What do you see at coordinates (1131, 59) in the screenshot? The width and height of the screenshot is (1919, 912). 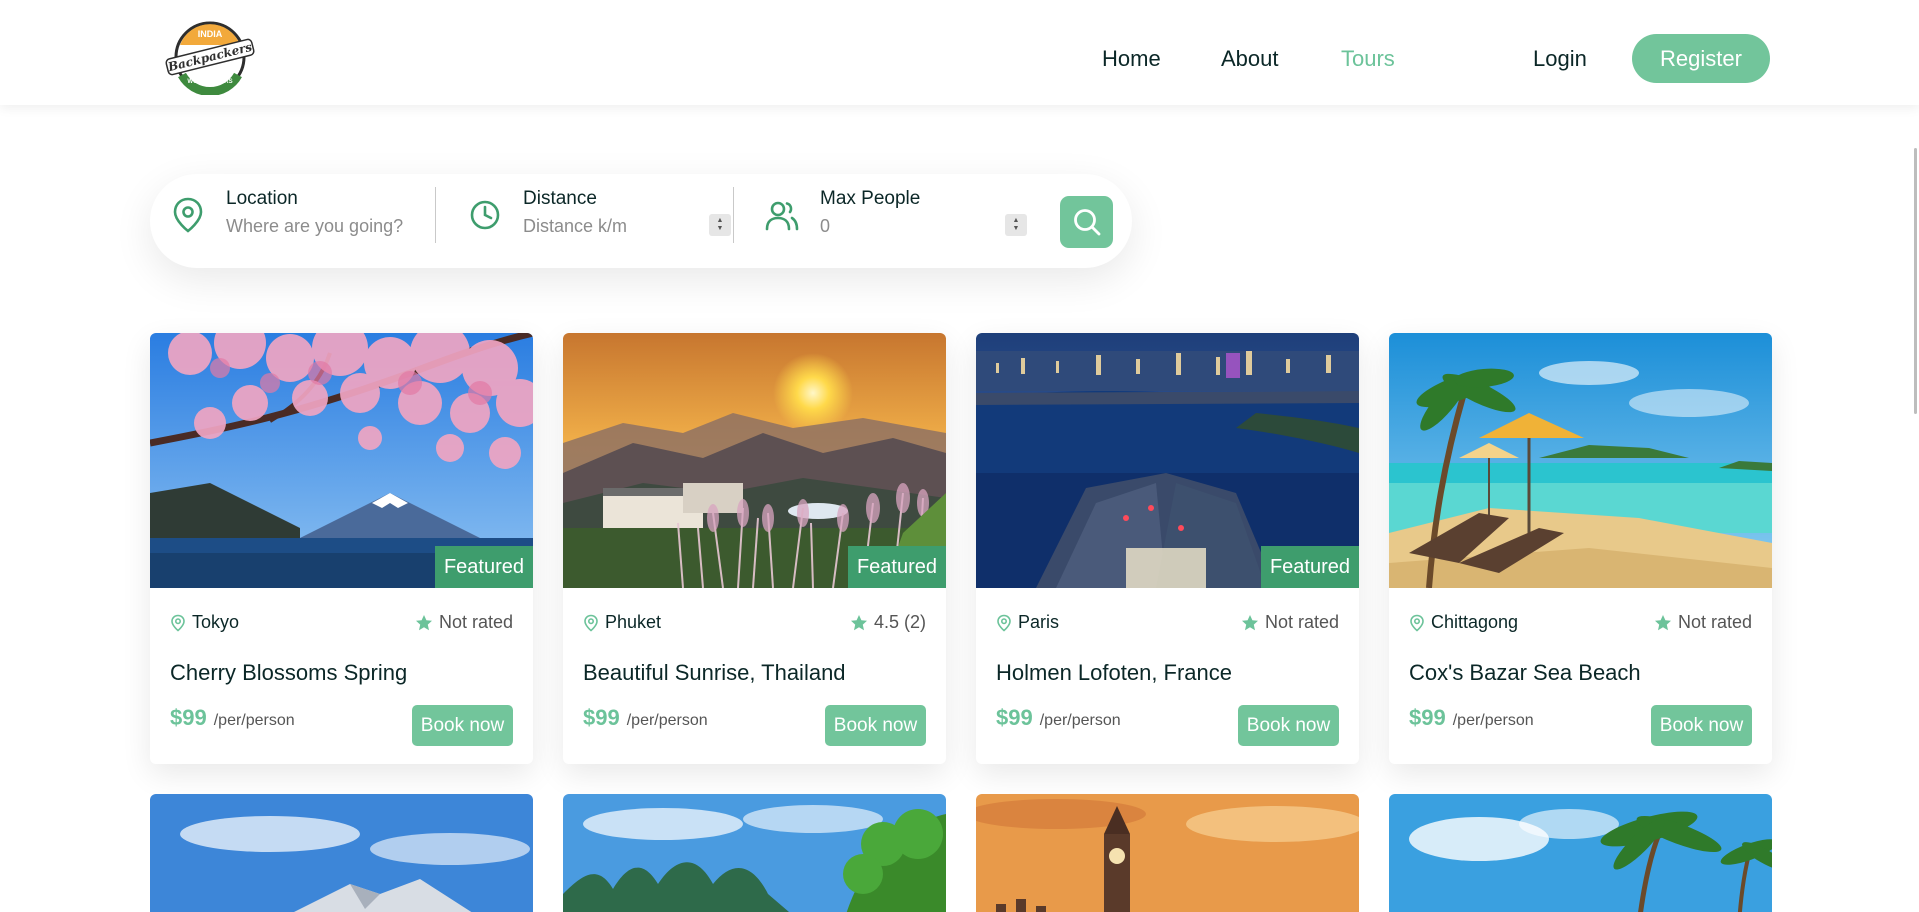 I see `nav-home: Home` at bounding box center [1131, 59].